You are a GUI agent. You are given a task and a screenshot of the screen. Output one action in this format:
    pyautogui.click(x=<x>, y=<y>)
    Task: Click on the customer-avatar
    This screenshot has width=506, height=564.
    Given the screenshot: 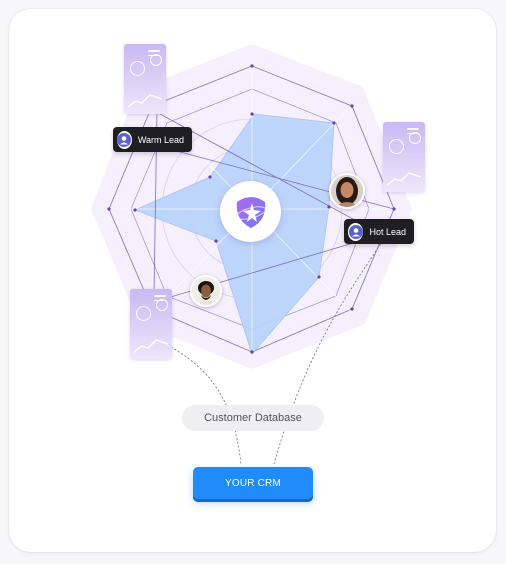 What is the action you would take?
    pyautogui.click(x=206, y=291)
    